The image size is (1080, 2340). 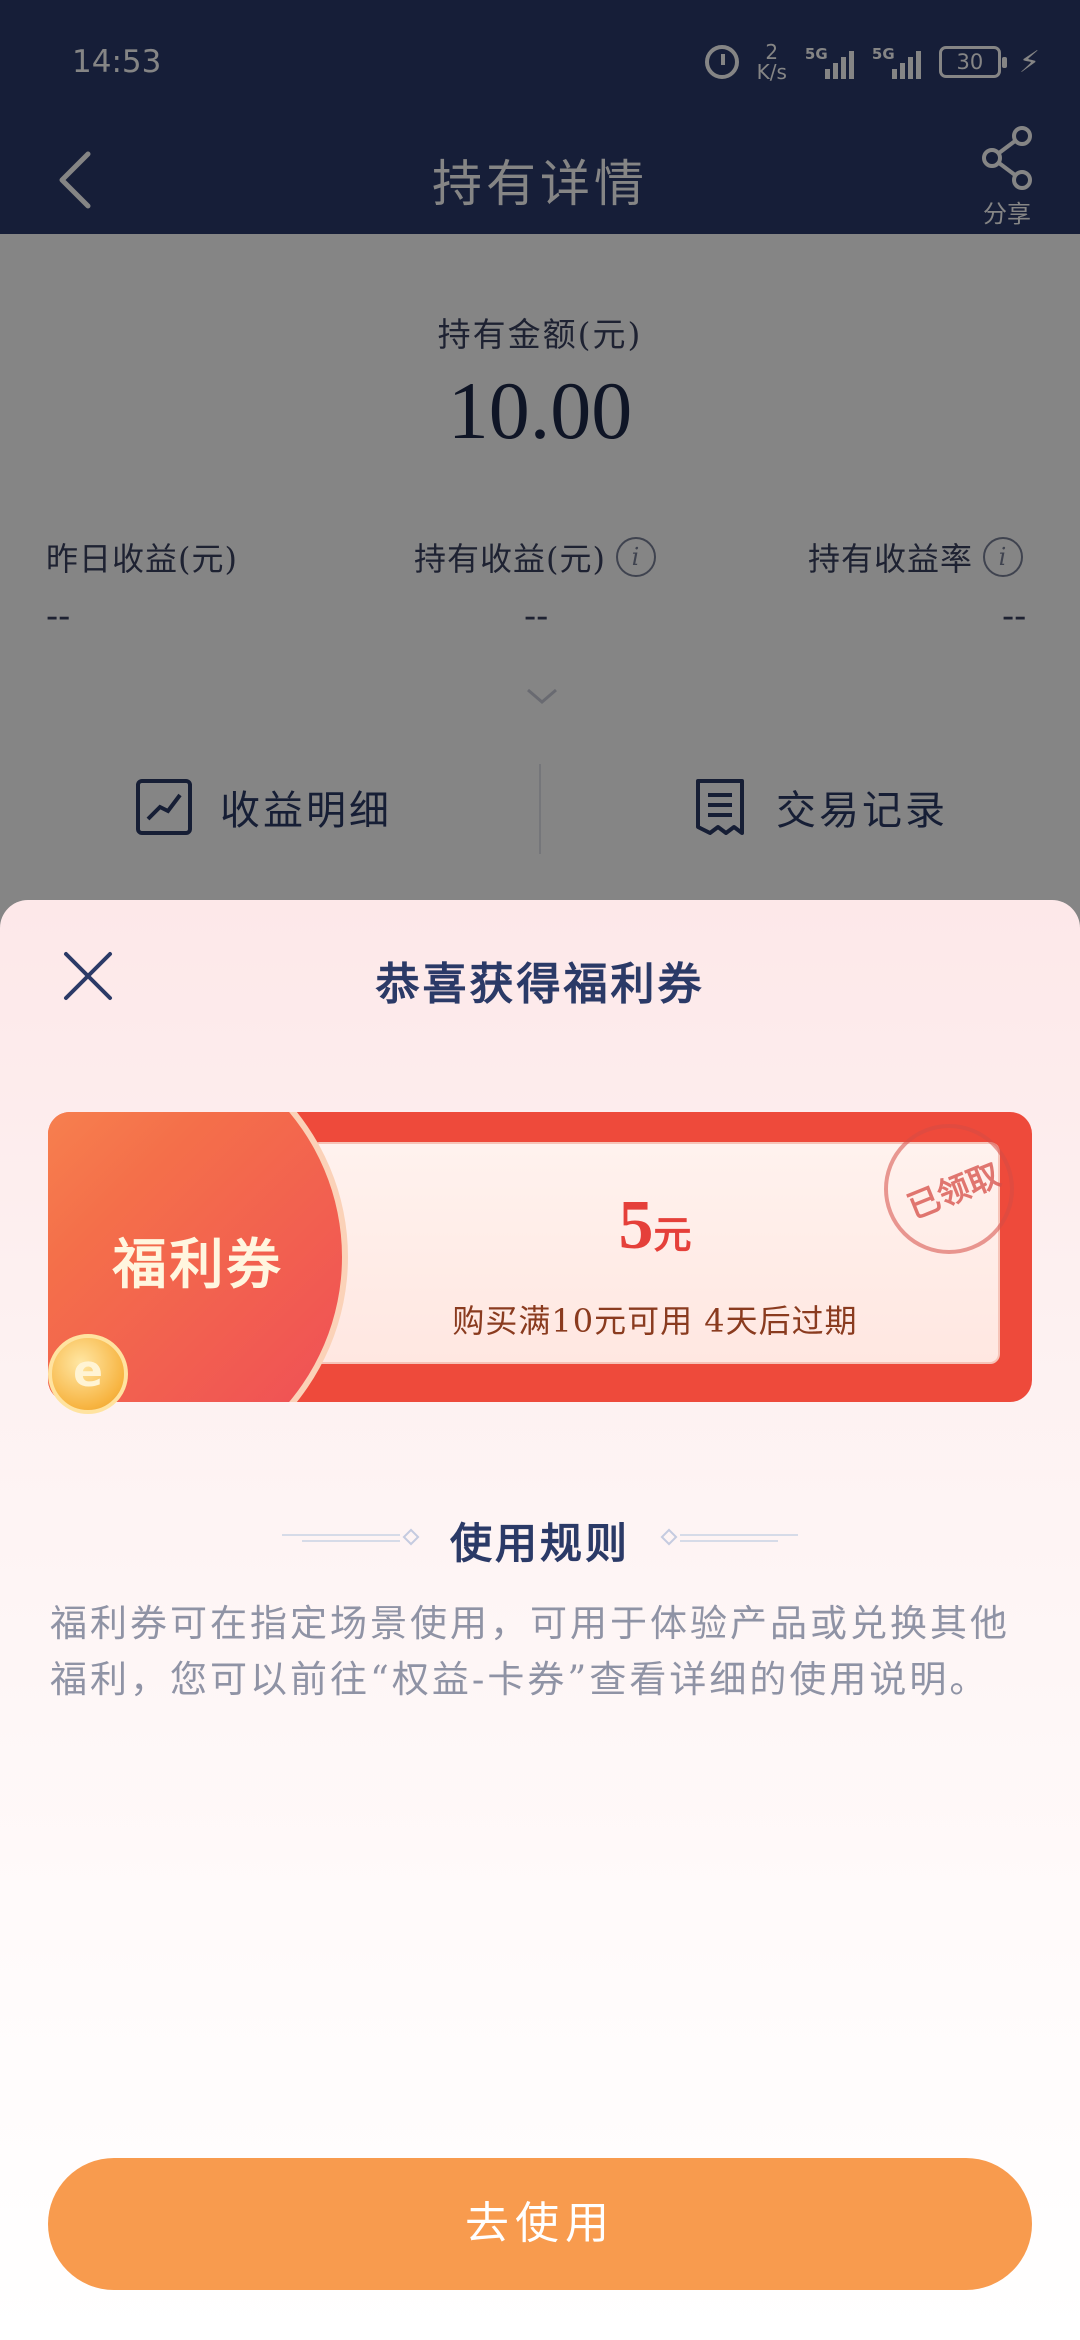 I want to click on use-coupon-button: 去使用, so click(x=540, y=2224).